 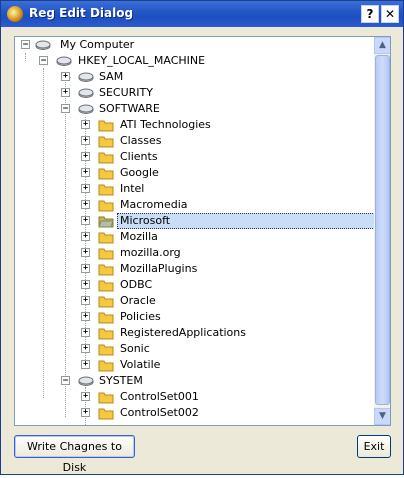 What do you see at coordinates (111, 76) in the screenshot?
I see `tree-node-label: SAM` at bounding box center [111, 76].